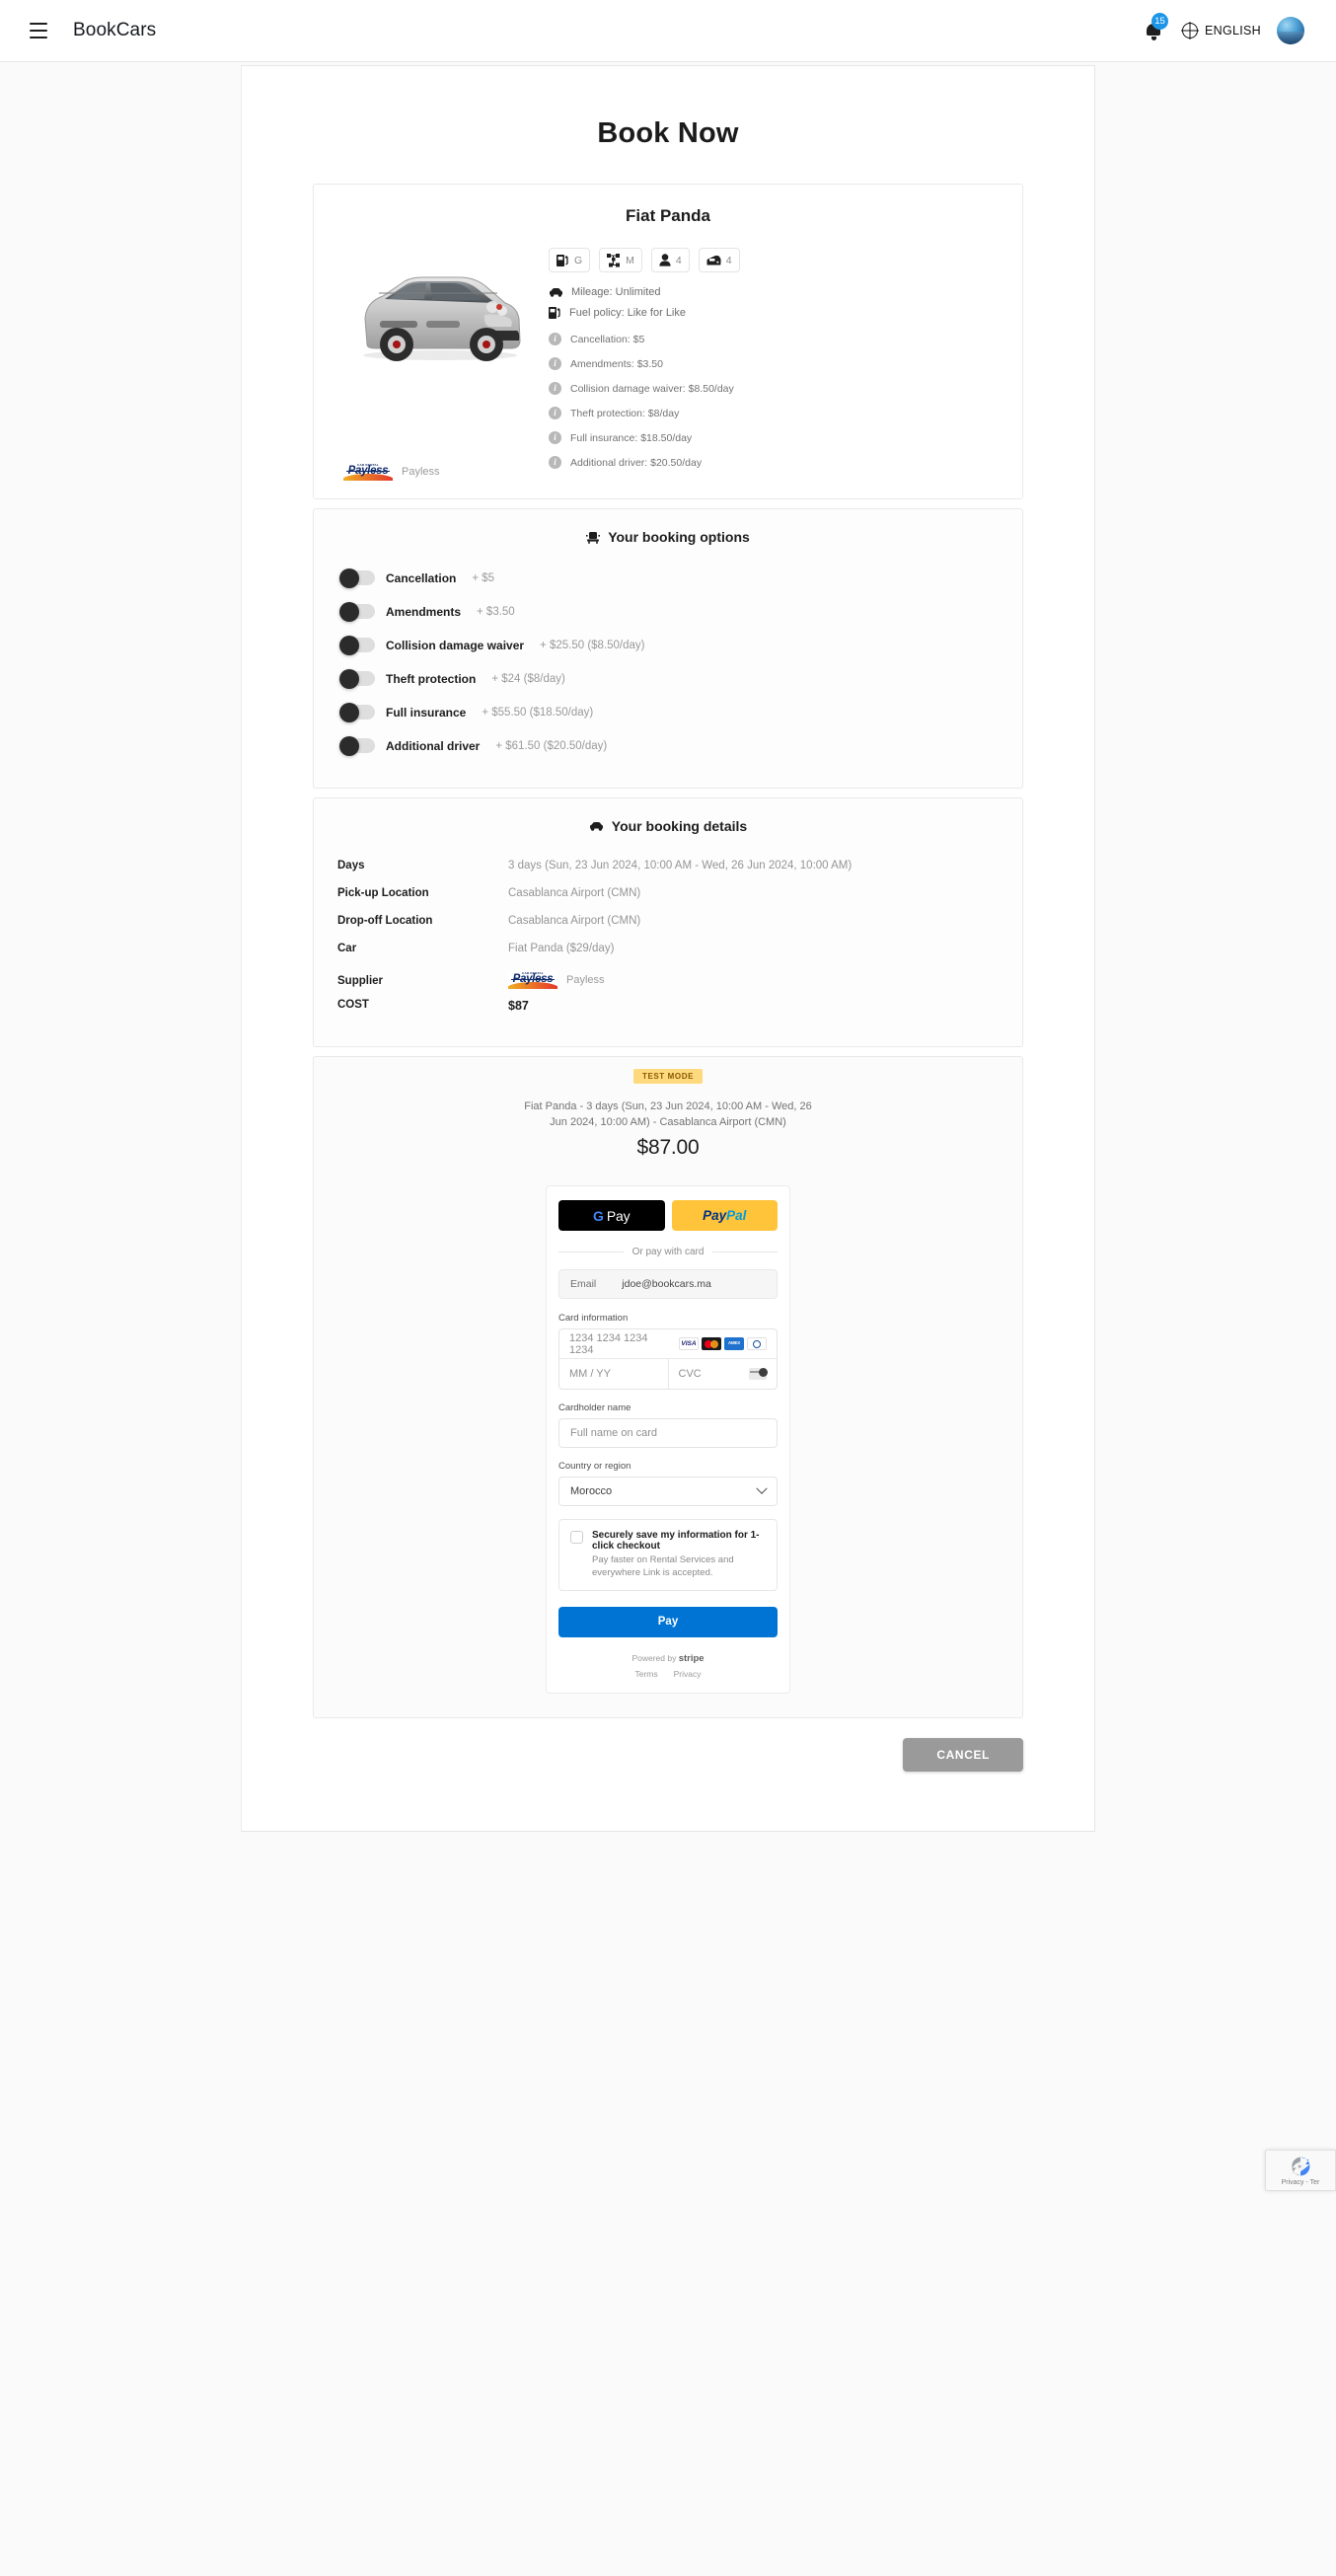  I want to click on option-theft-protection: Theft protection + $24 ($8/day), so click(668, 678).